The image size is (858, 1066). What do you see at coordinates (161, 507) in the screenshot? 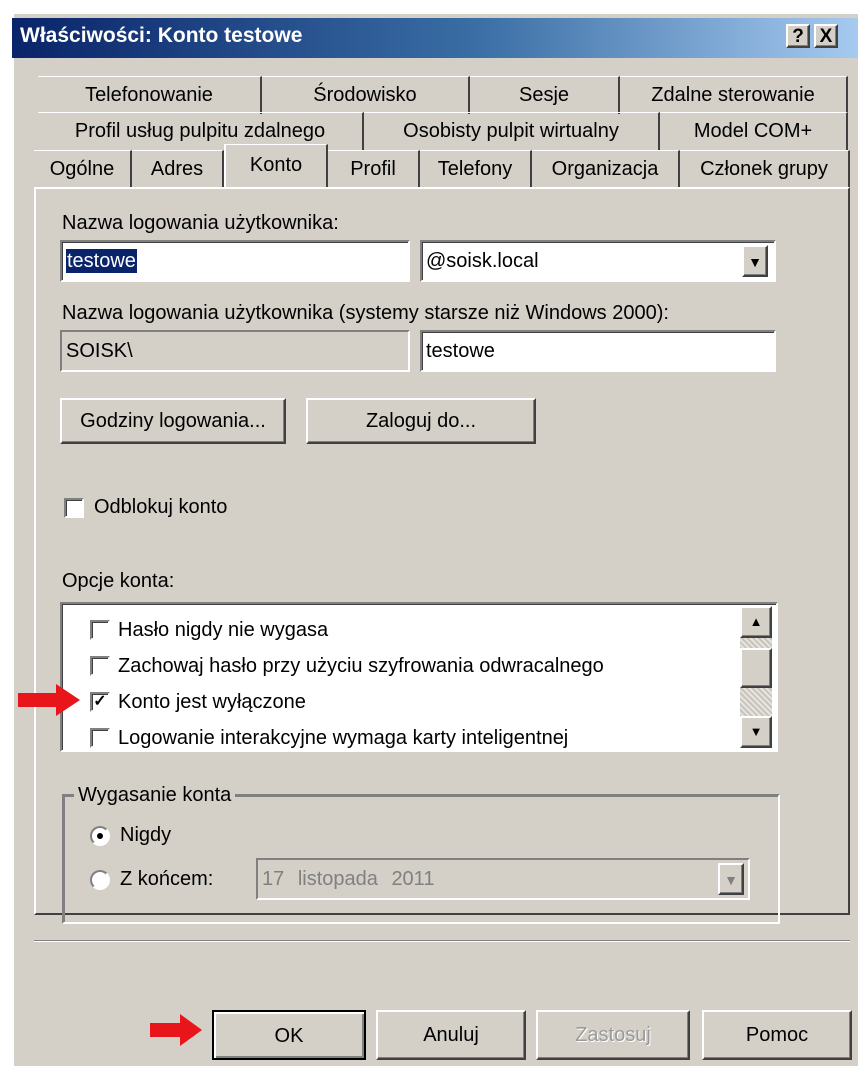
I see `unlock-account-label: Odblokuj konto` at bounding box center [161, 507].